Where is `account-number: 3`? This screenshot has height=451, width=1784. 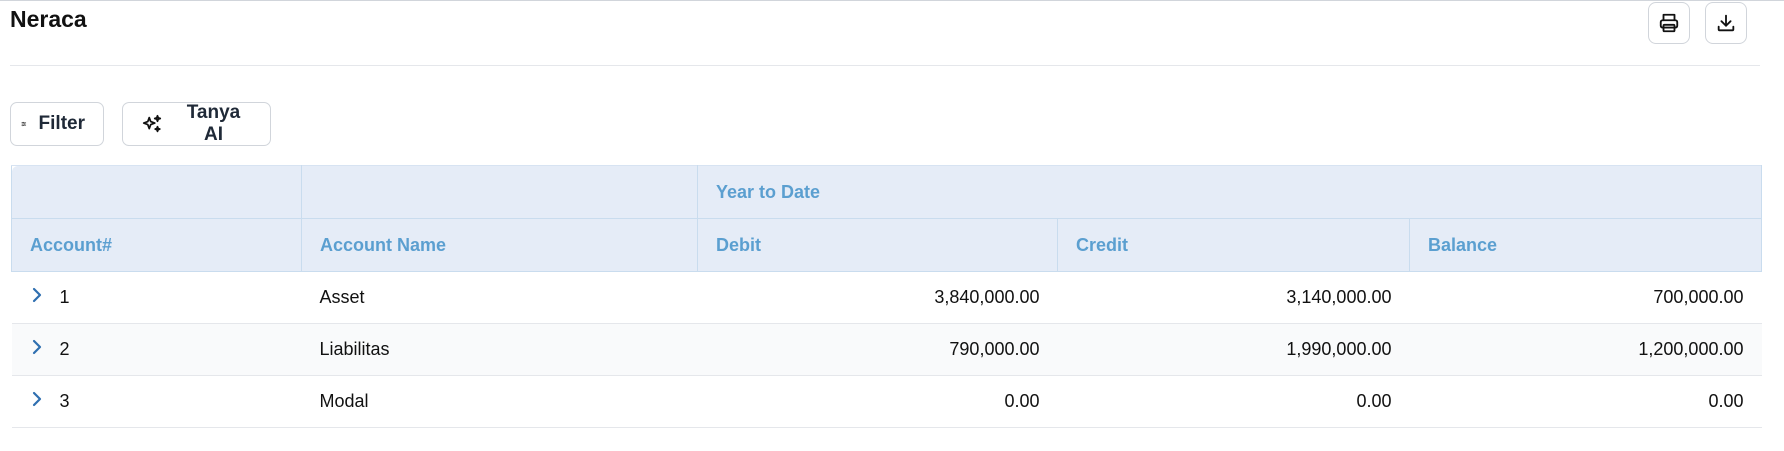
account-number: 3 is located at coordinates (64, 401).